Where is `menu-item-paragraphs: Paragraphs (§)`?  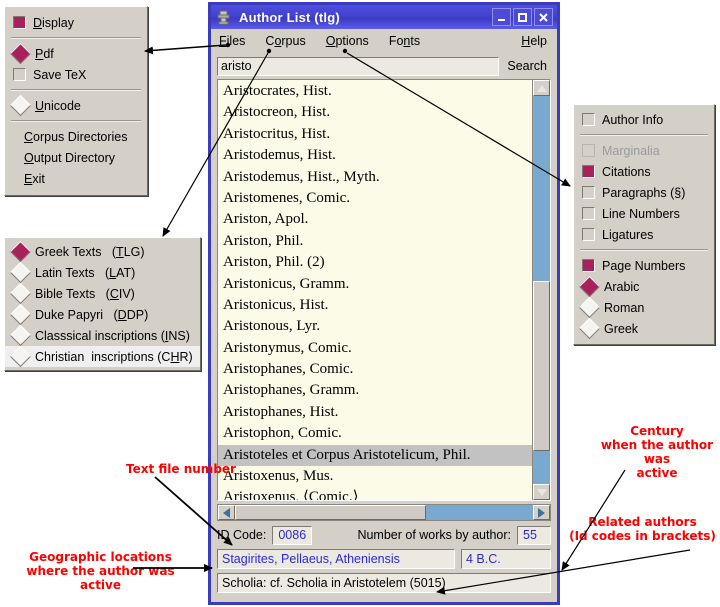
menu-item-paragraphs: Paragraphs (§) is located at coordinates (644, 192).